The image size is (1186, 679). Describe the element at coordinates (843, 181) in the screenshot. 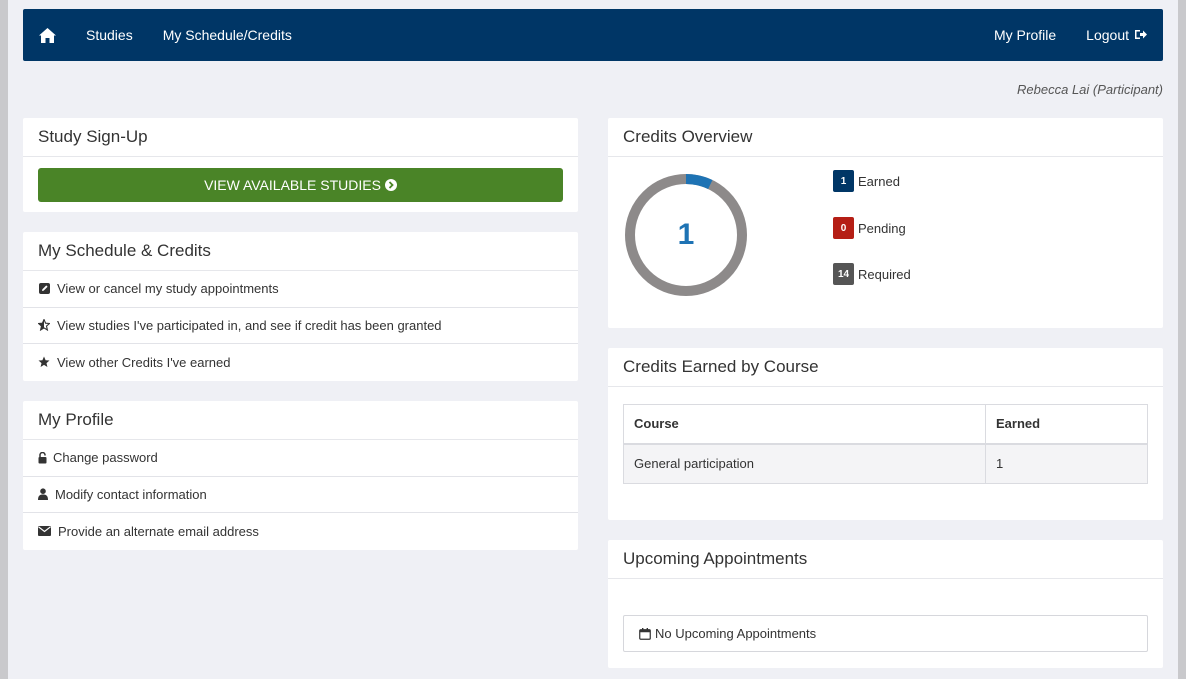

I see `earned-badge: 1` at that location.